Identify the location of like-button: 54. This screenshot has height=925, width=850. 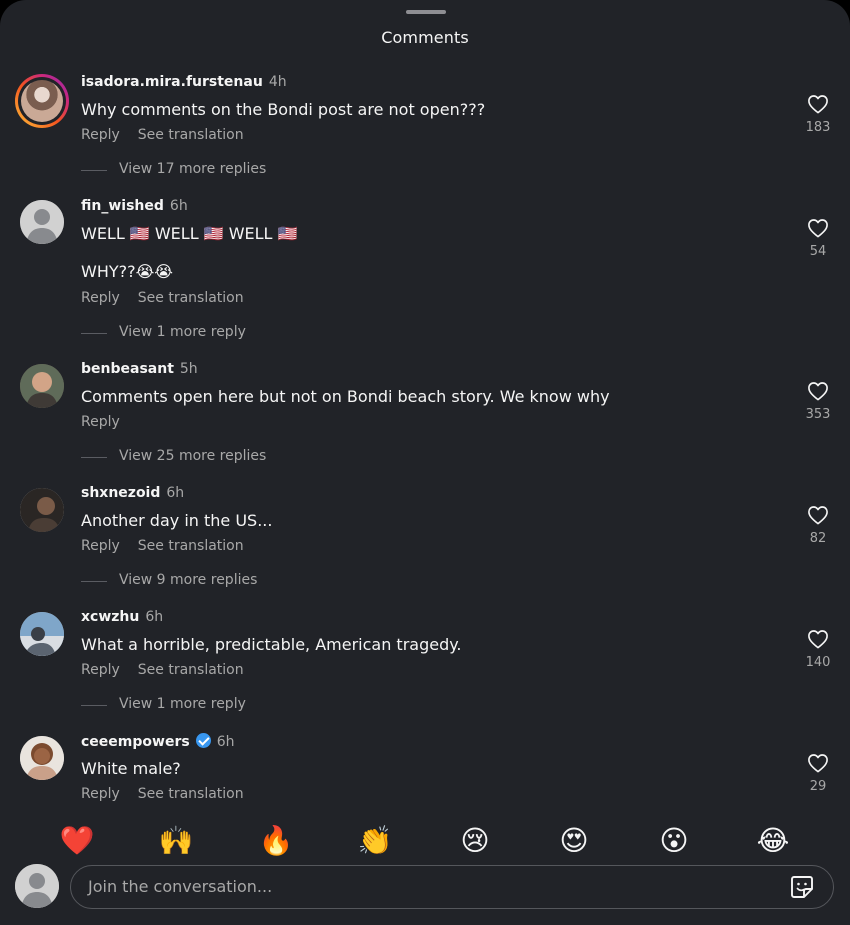
(818, 238).